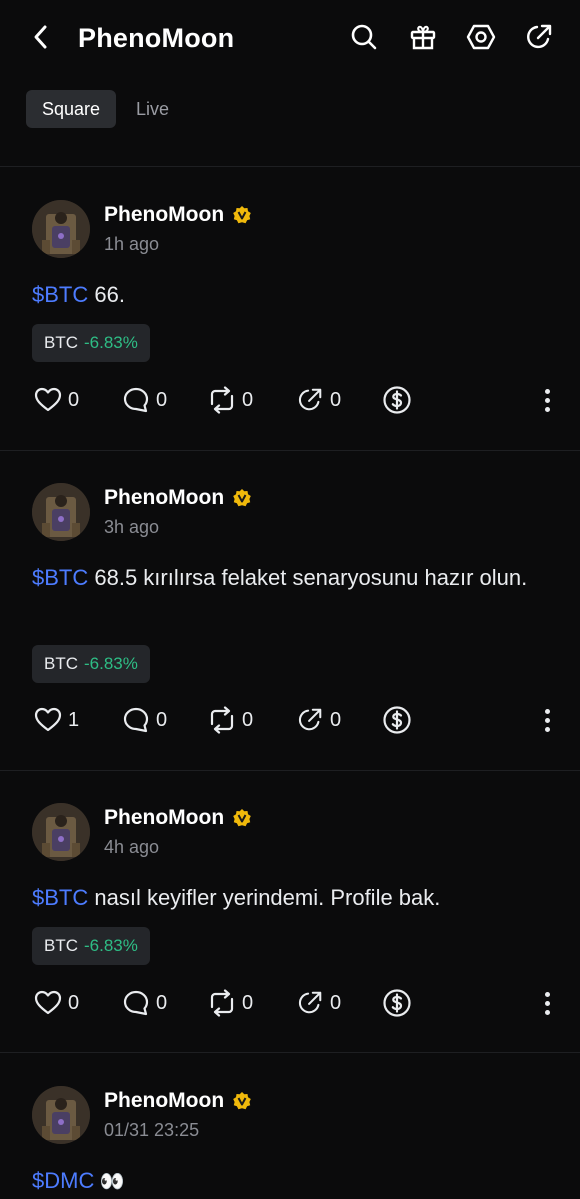 This screenshot has width=580, height=1199. Describe the element at coordinates (106, 294) in the screenshot. I see `post-text: 66.` at that location.